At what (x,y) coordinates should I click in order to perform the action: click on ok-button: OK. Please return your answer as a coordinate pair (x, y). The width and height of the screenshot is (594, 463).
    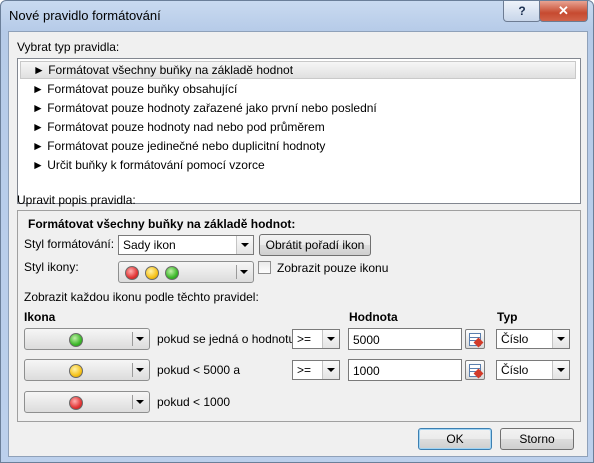
    Looking at the image, I should click on (455, 439).